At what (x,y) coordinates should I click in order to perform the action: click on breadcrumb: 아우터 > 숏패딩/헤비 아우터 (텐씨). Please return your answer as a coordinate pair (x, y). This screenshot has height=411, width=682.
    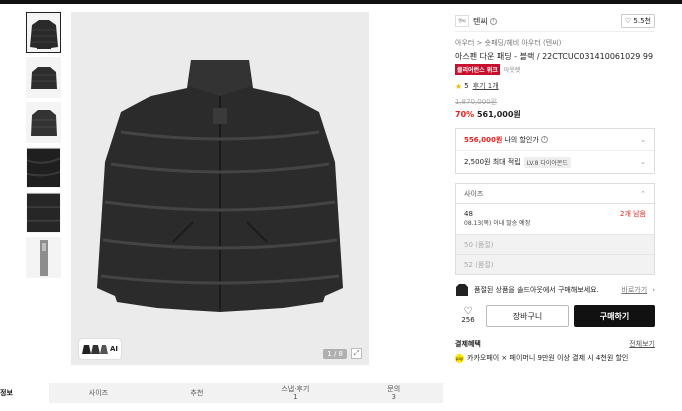
    Looking at the image, I should click on (555, 43).